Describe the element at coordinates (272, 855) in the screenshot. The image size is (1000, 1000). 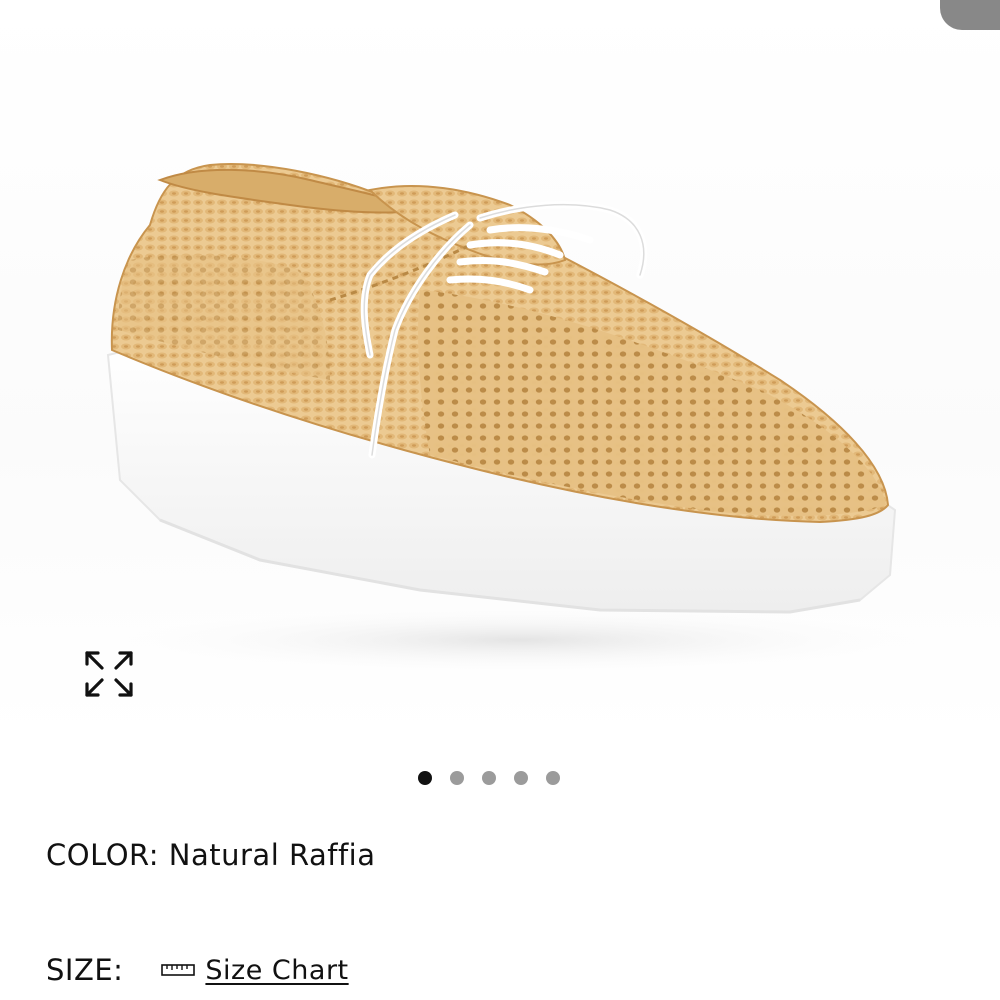
I see `color-value: Natural Raffia` at that location.